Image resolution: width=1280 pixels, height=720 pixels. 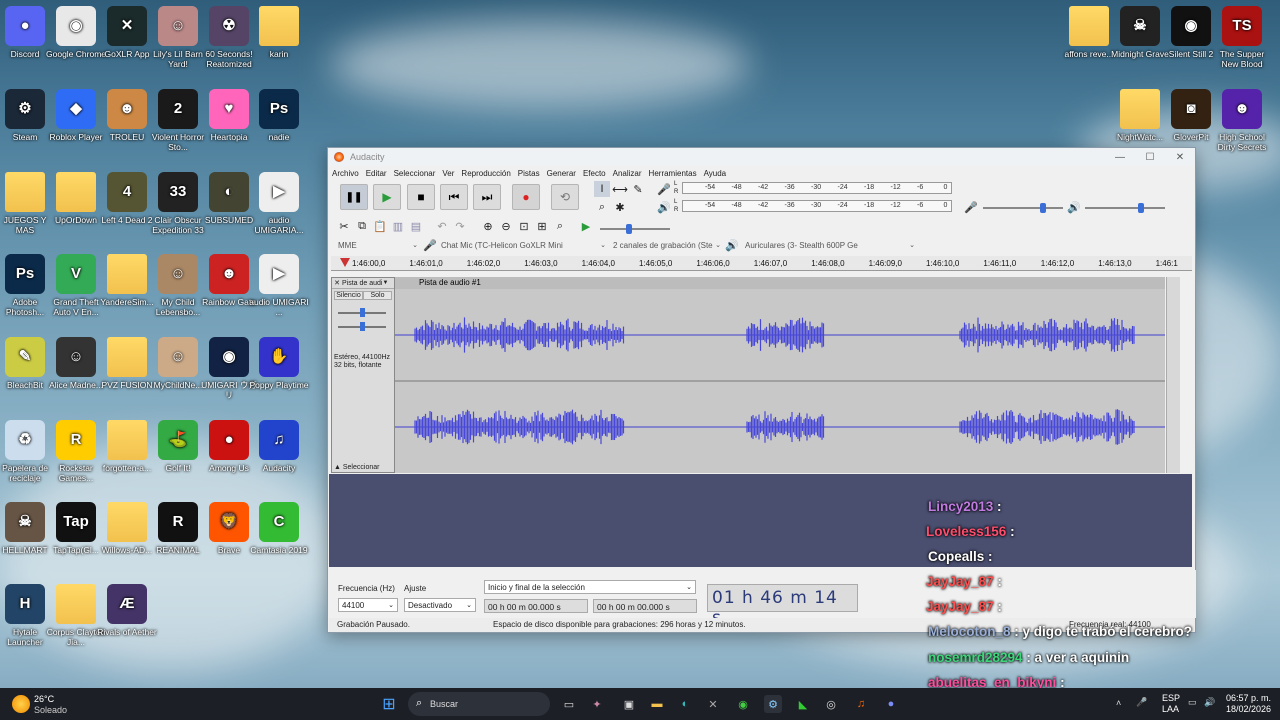 I want to click on paste-icon: 📋, so click(x=380, y=226).